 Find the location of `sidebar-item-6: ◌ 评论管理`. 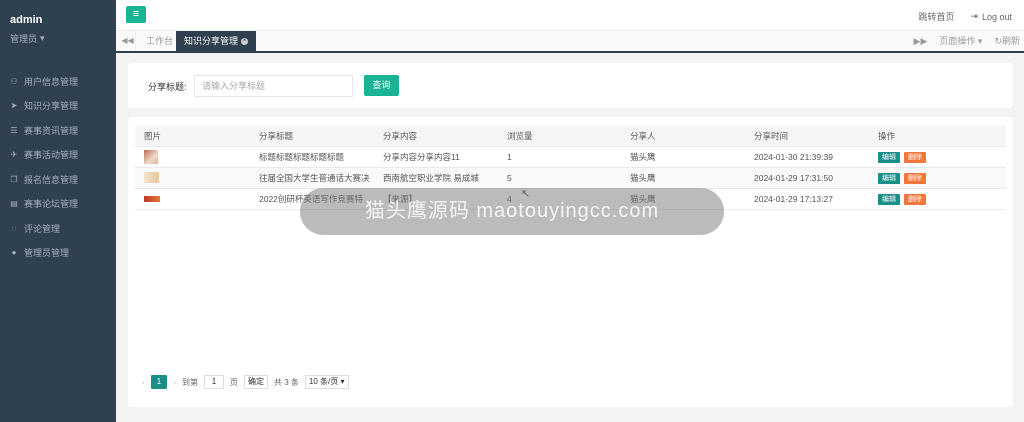

sidebar-item-6: ◌ 评论管理 is located at coordinates (58, 228).